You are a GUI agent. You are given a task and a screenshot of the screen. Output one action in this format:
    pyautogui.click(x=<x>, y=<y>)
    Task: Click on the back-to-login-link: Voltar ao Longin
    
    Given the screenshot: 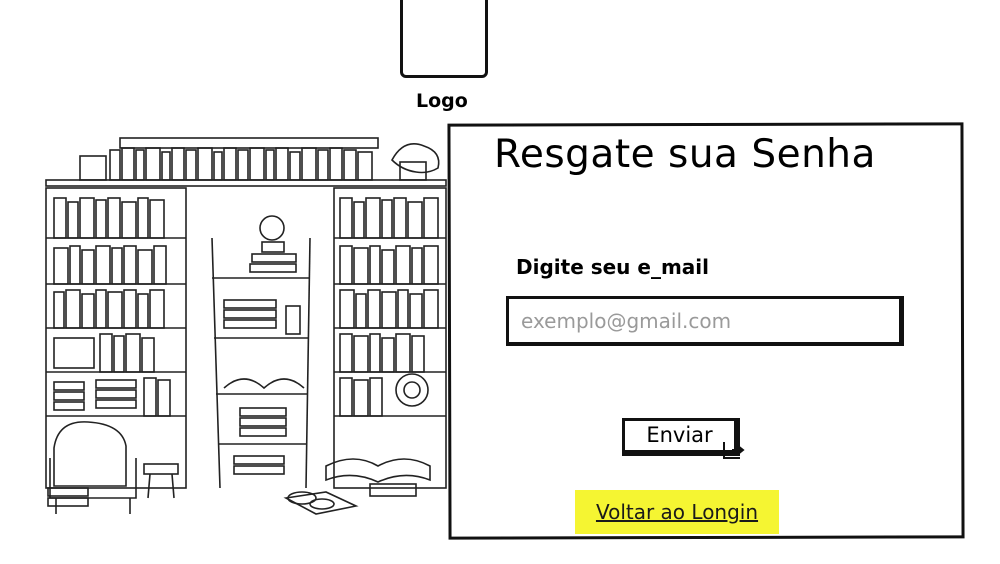 What is the action you would take?
    pyautogui.click(x=677, y=512)
    